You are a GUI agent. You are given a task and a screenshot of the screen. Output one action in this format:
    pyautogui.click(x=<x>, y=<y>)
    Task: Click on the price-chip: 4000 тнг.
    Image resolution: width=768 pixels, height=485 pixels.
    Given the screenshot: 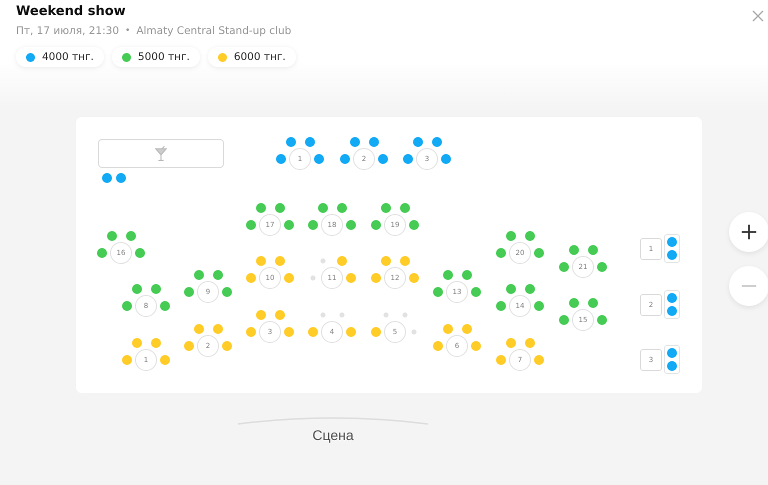 What is the action you would take?
    pyautogui.click(x=60, y=57)
    